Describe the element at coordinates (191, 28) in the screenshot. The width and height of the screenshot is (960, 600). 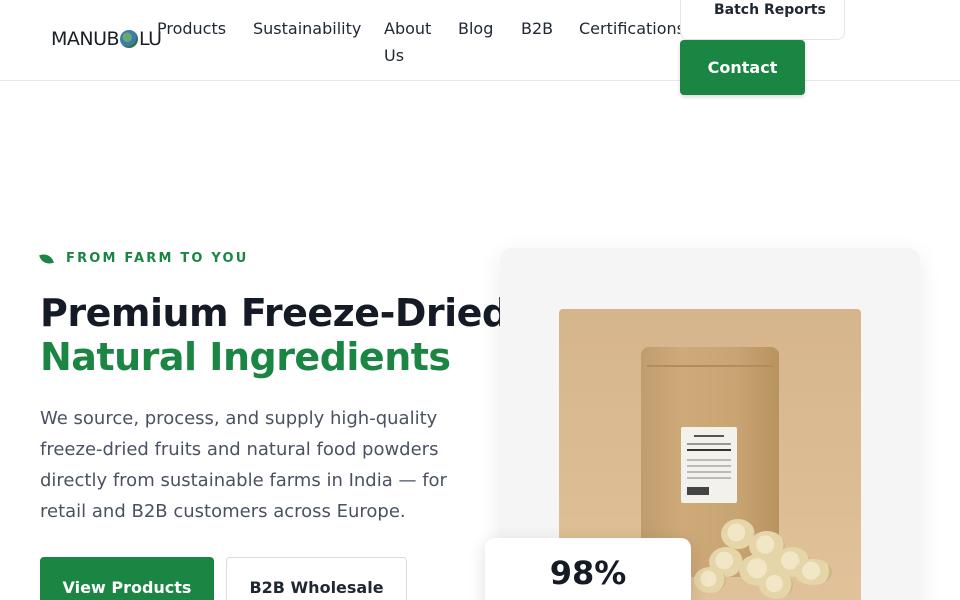
I see `nav-products: Products` at that location.